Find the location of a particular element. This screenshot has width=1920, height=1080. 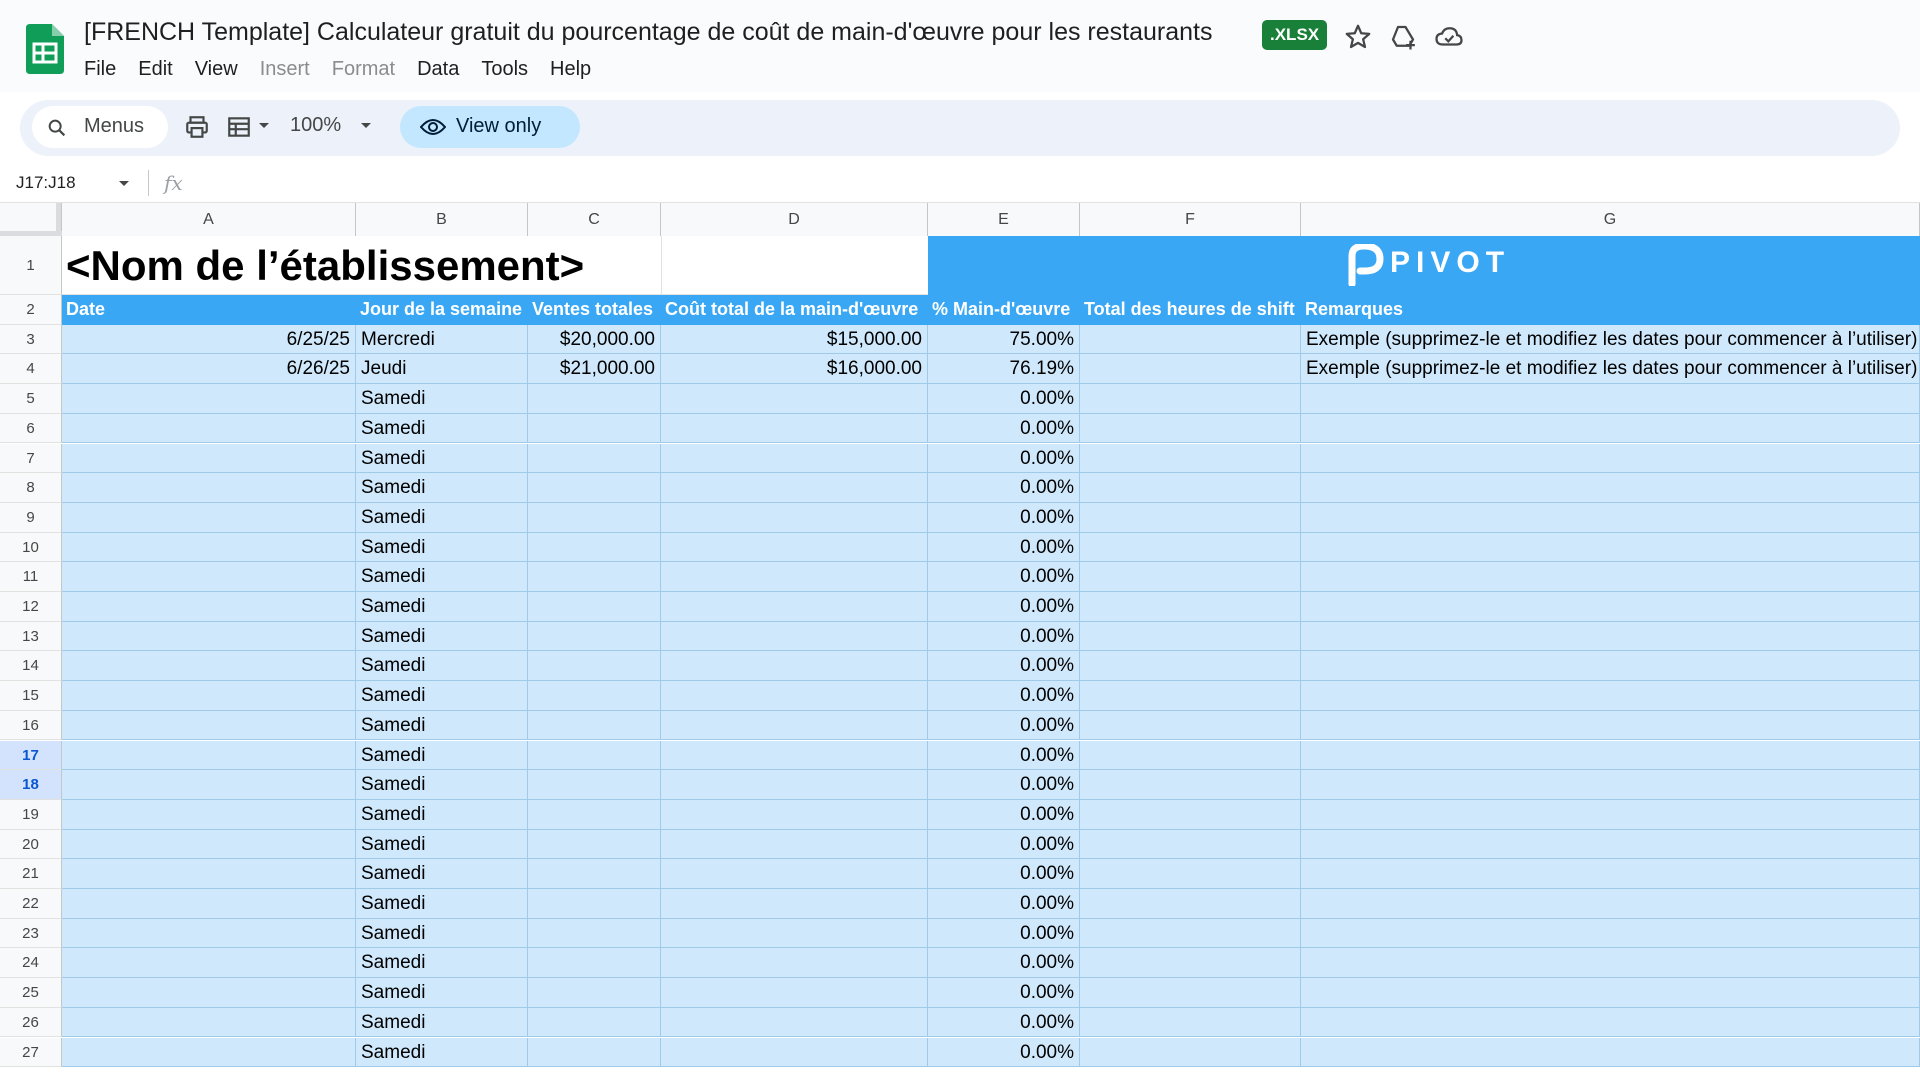

empty-cell-d1 is located at coordinates (795, 265).